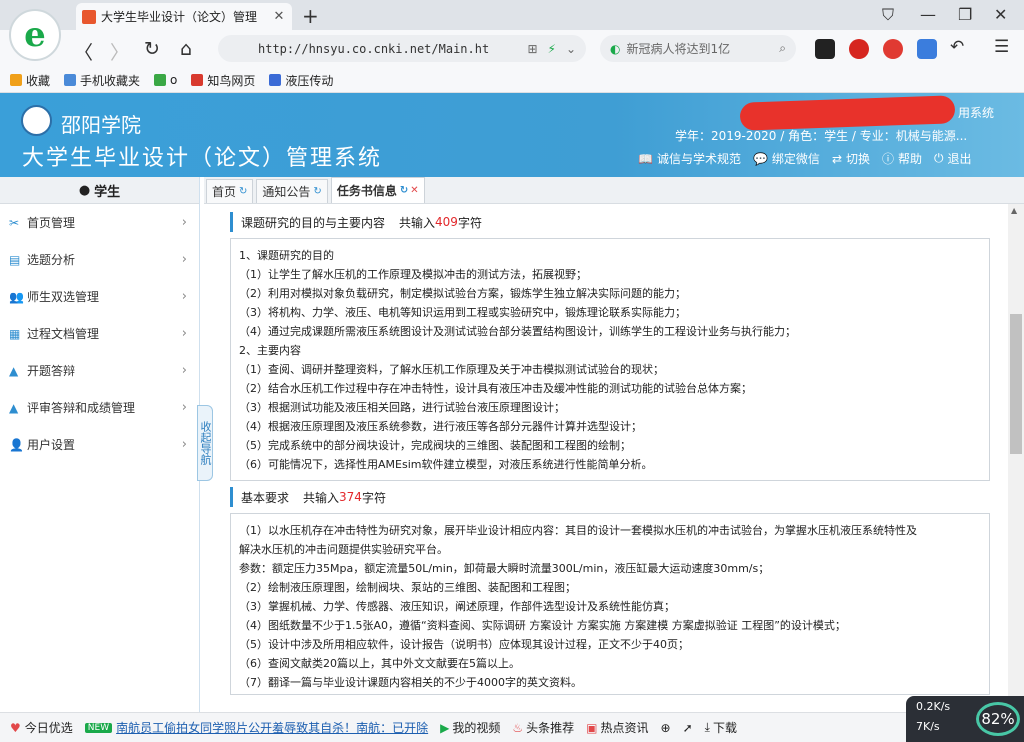 This screenshot has height=742, width=1024. What do you see at coordinates (965, 719) in the screenshot?
I see `network-speed-widget: 0.2K/s 7K/s 82%` at bounding box center [965, 719].